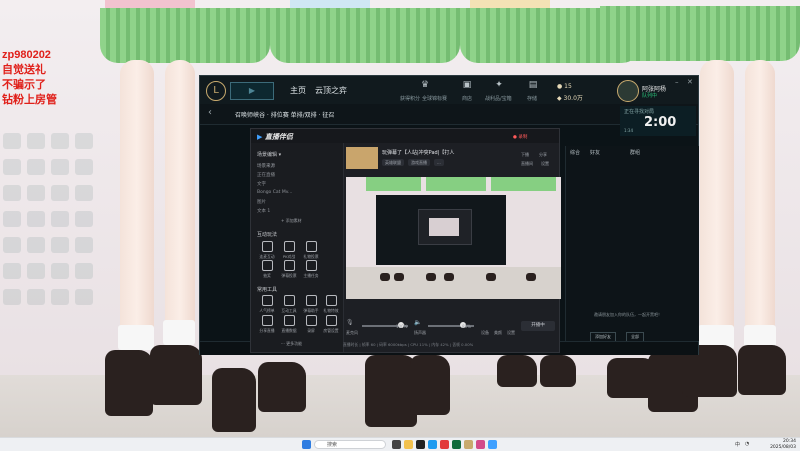 This screenshot has width=800, height=451. Describe the element at coordinates (291, 344) in the screenshot. I see `more-features-button: ··· 更多功能` at that location.